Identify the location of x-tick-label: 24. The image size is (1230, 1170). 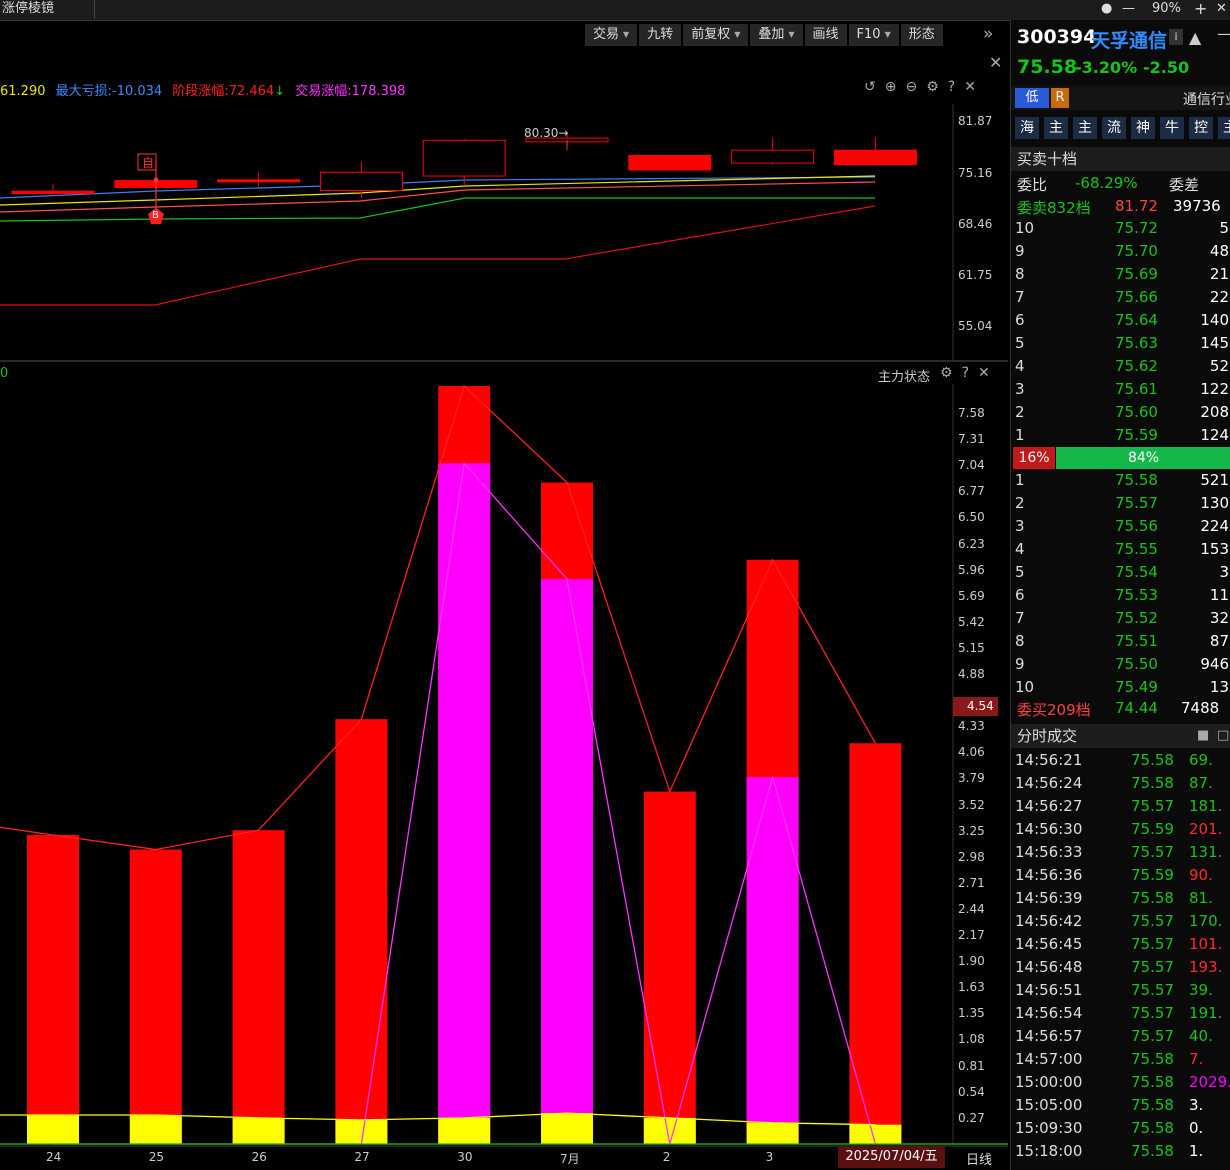
(54, 1157).